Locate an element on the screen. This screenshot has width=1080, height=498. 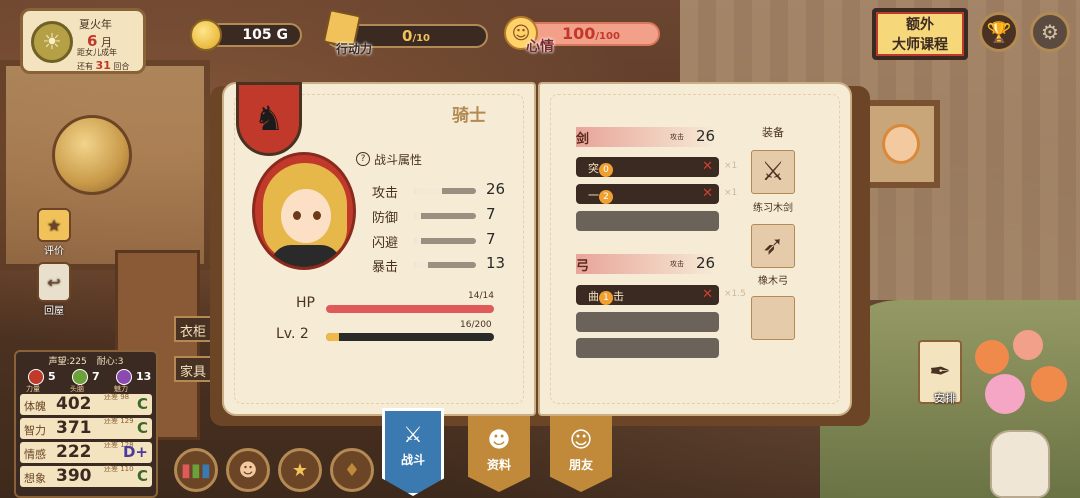
brains-icon is located at coordinates (80, 377).